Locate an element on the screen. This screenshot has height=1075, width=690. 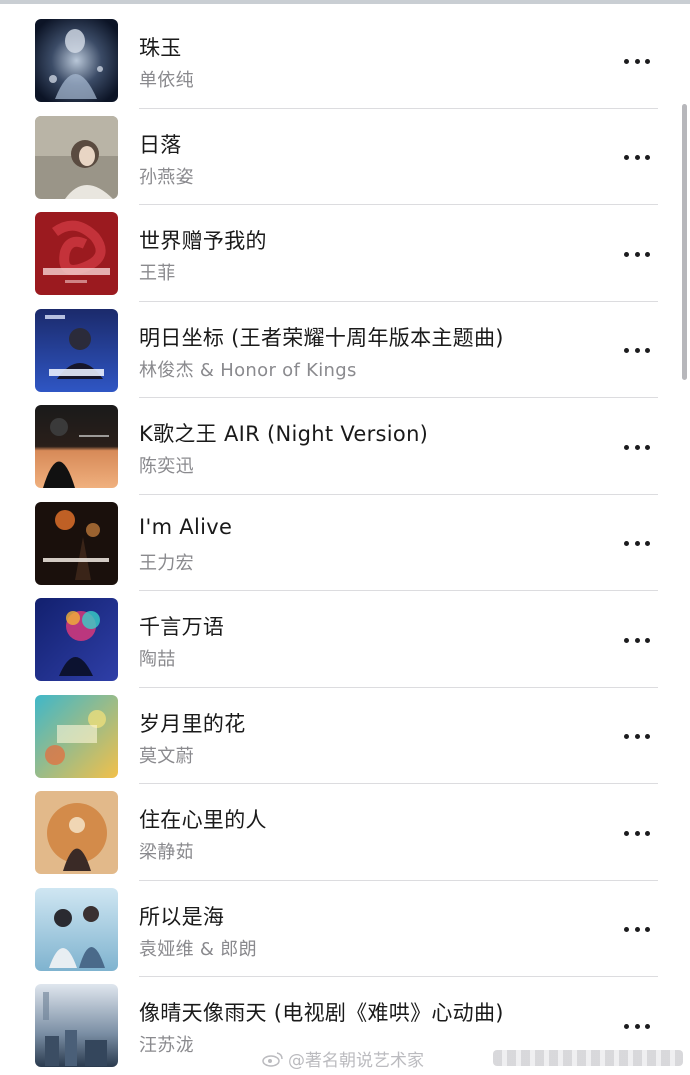
song-title: 珠玉 is located at coordinates (160, 48).